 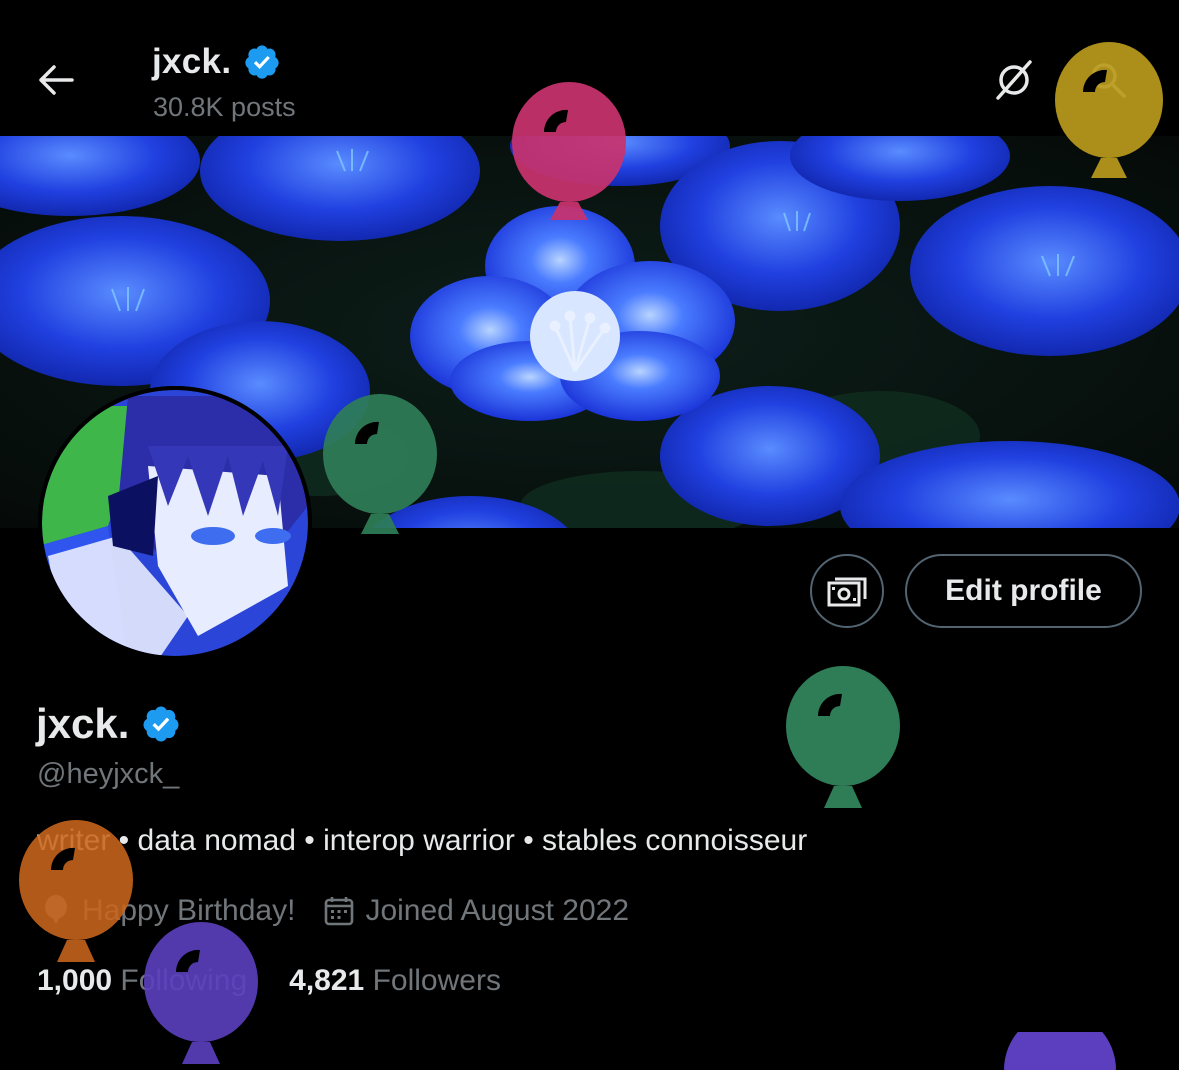 I want to click on grok-icon, so click(x=1014, y=80).